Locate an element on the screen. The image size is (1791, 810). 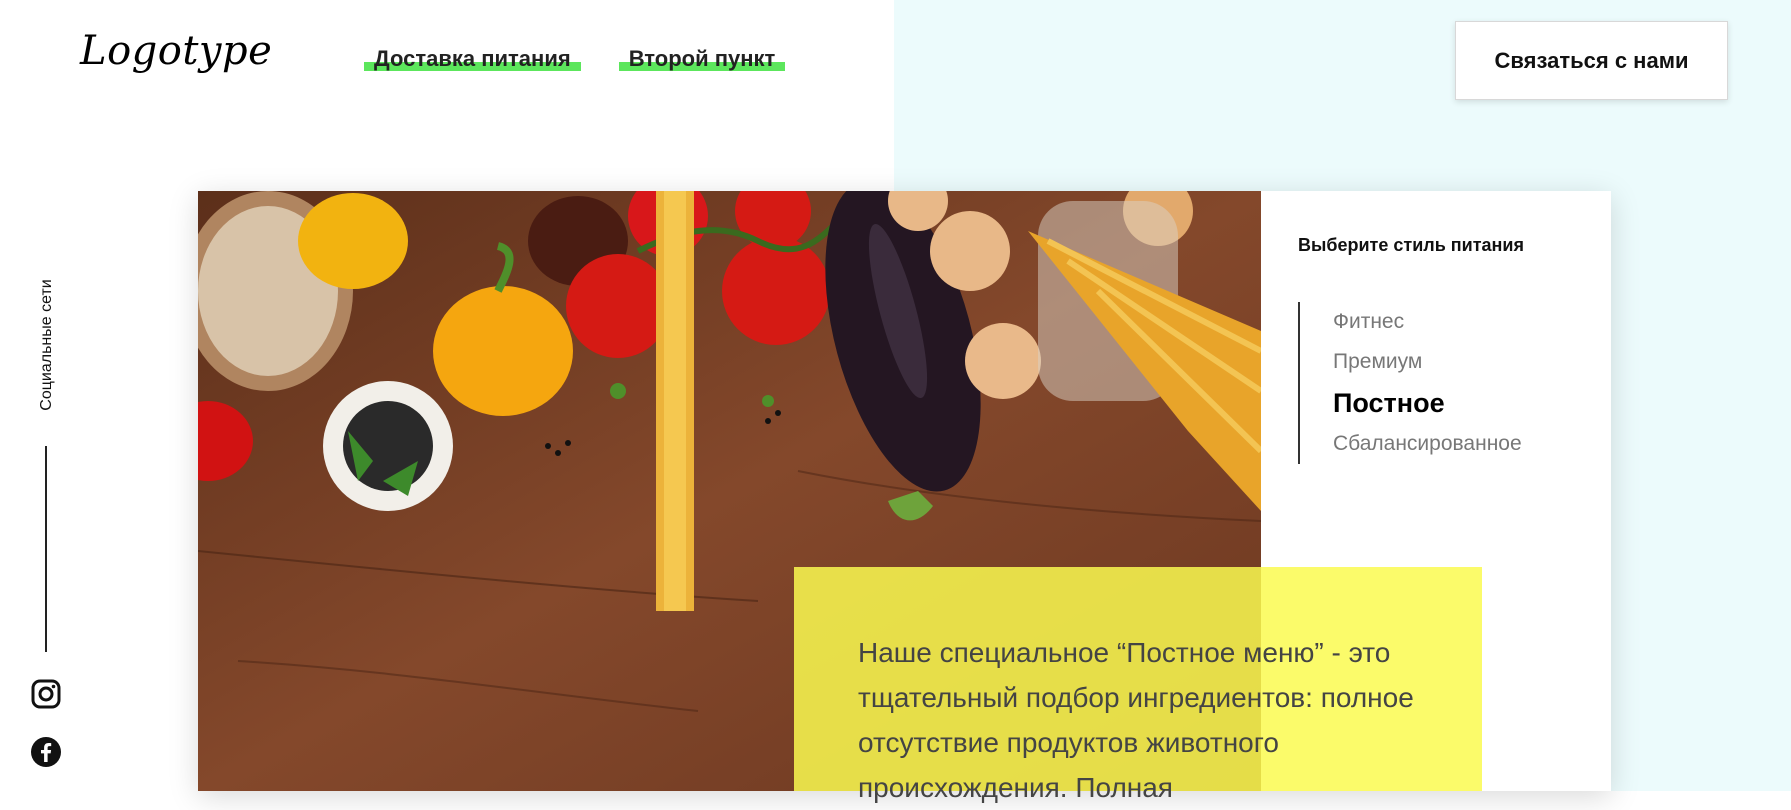
main-nav: Доставка питания Второй пункт is located at coordinates (574, 59).